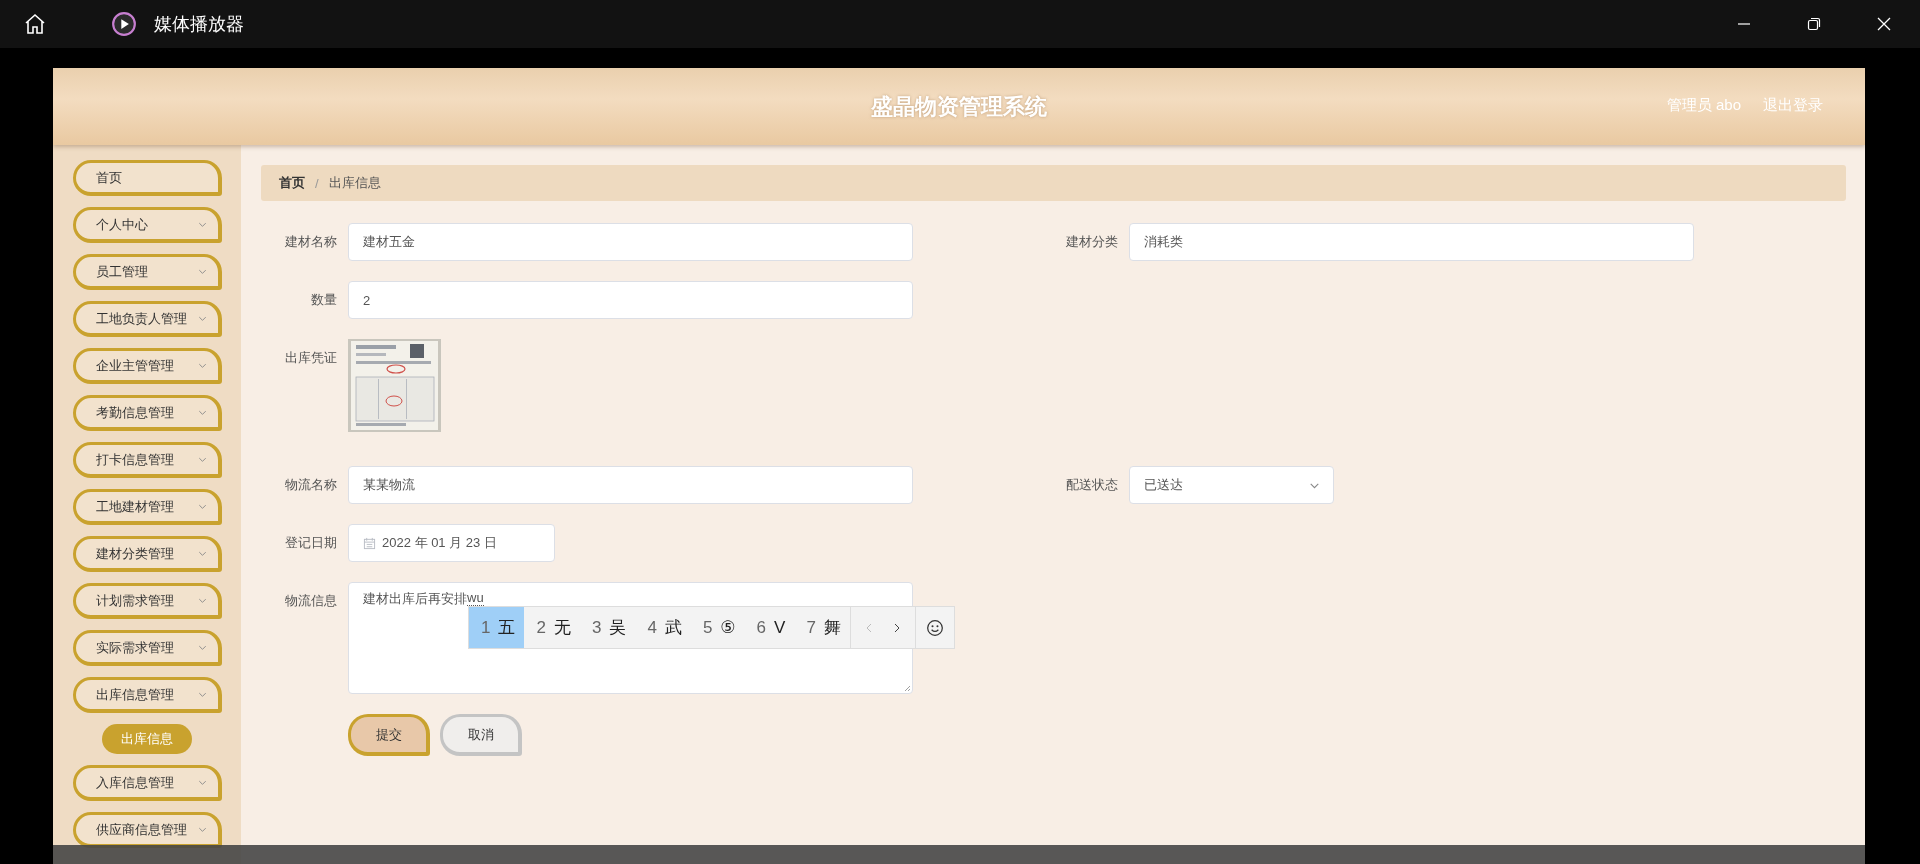 This screenshot has height=864, width=1920. Describe the element at coordinates (310, 485) in the screenshot. I see `field-label: 物流名称` at that location.